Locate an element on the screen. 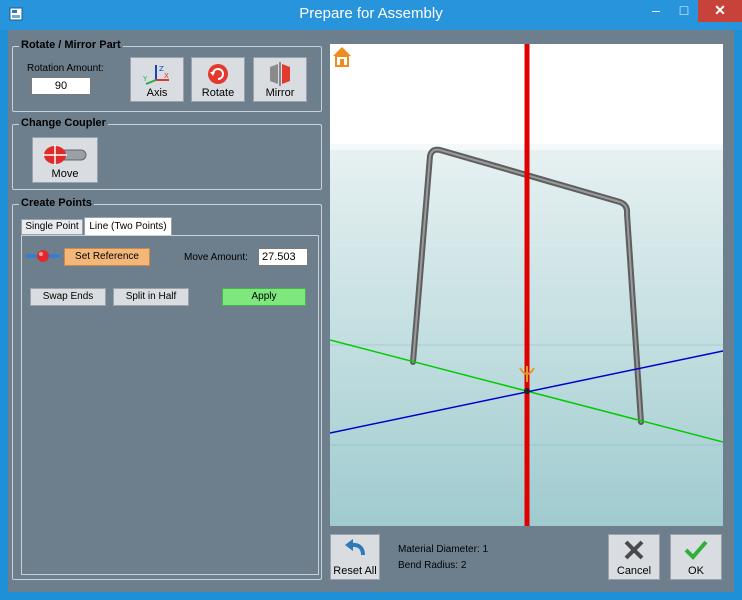 The width and height of the screenshot is (742, 600). bend-radius-text: Bend Radius: 2 is located at coordinates (432, 565).